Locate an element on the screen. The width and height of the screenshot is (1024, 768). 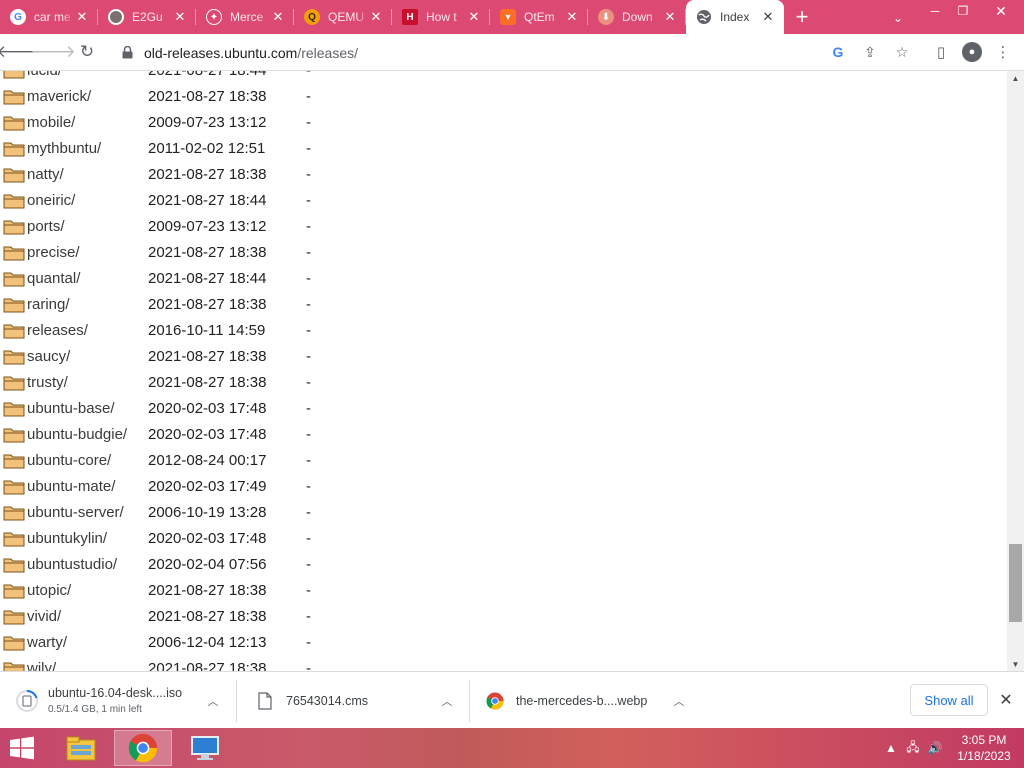
google-icon: G is located at coordinates (838, 52).